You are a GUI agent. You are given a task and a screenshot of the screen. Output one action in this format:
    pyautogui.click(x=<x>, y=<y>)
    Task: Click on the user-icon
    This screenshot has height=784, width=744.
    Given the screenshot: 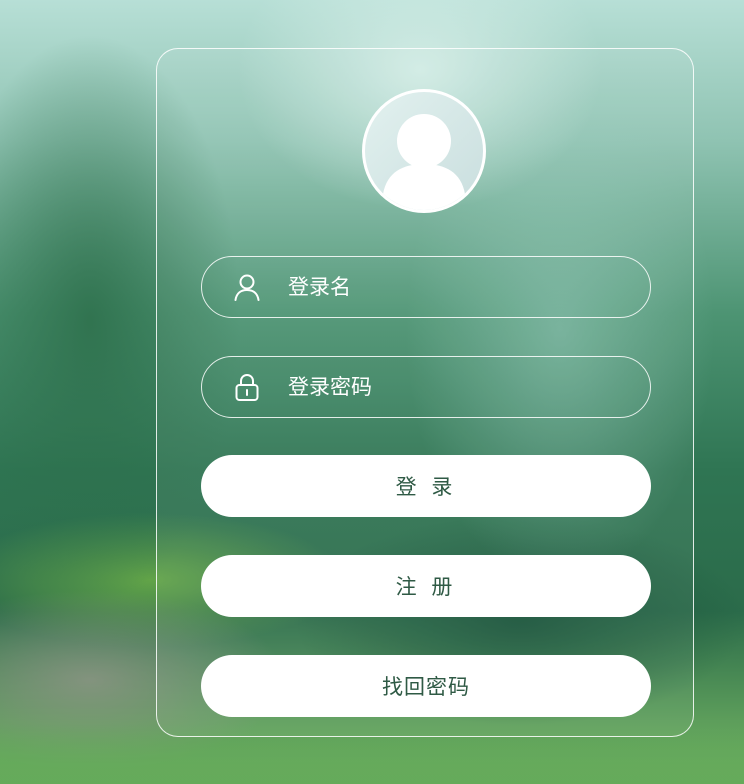 What is the action you would take?
    pyautogui.click(x=247, y=287)
    